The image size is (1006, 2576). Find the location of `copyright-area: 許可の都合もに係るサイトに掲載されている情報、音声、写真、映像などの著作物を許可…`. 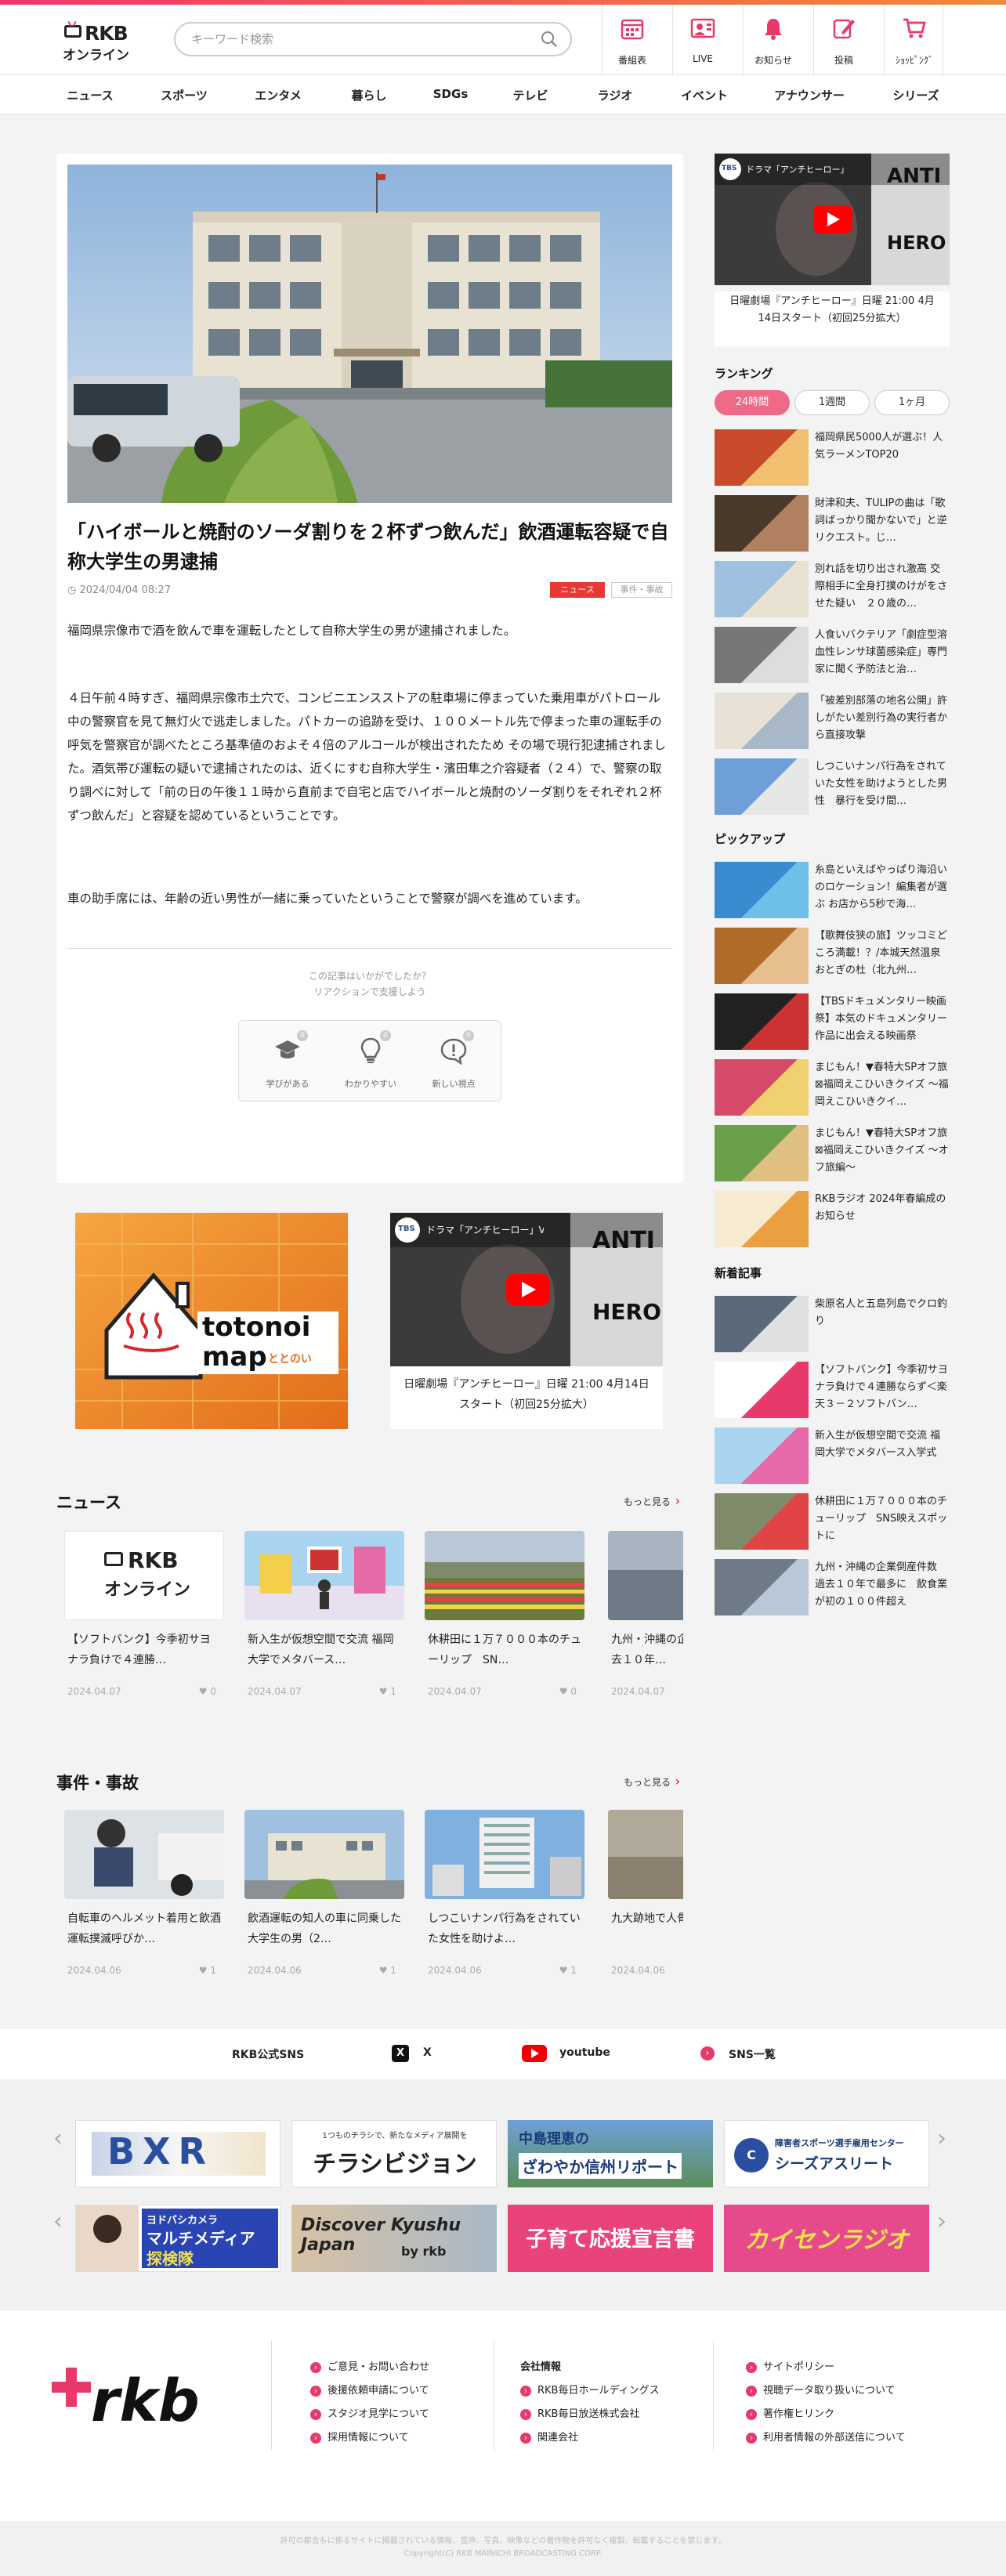

copyright-area: 許可の都合もに係るサイトに掲載されている情報、音声、写真、映像などの著作物を許可… is located at coordinates (503, 2548).